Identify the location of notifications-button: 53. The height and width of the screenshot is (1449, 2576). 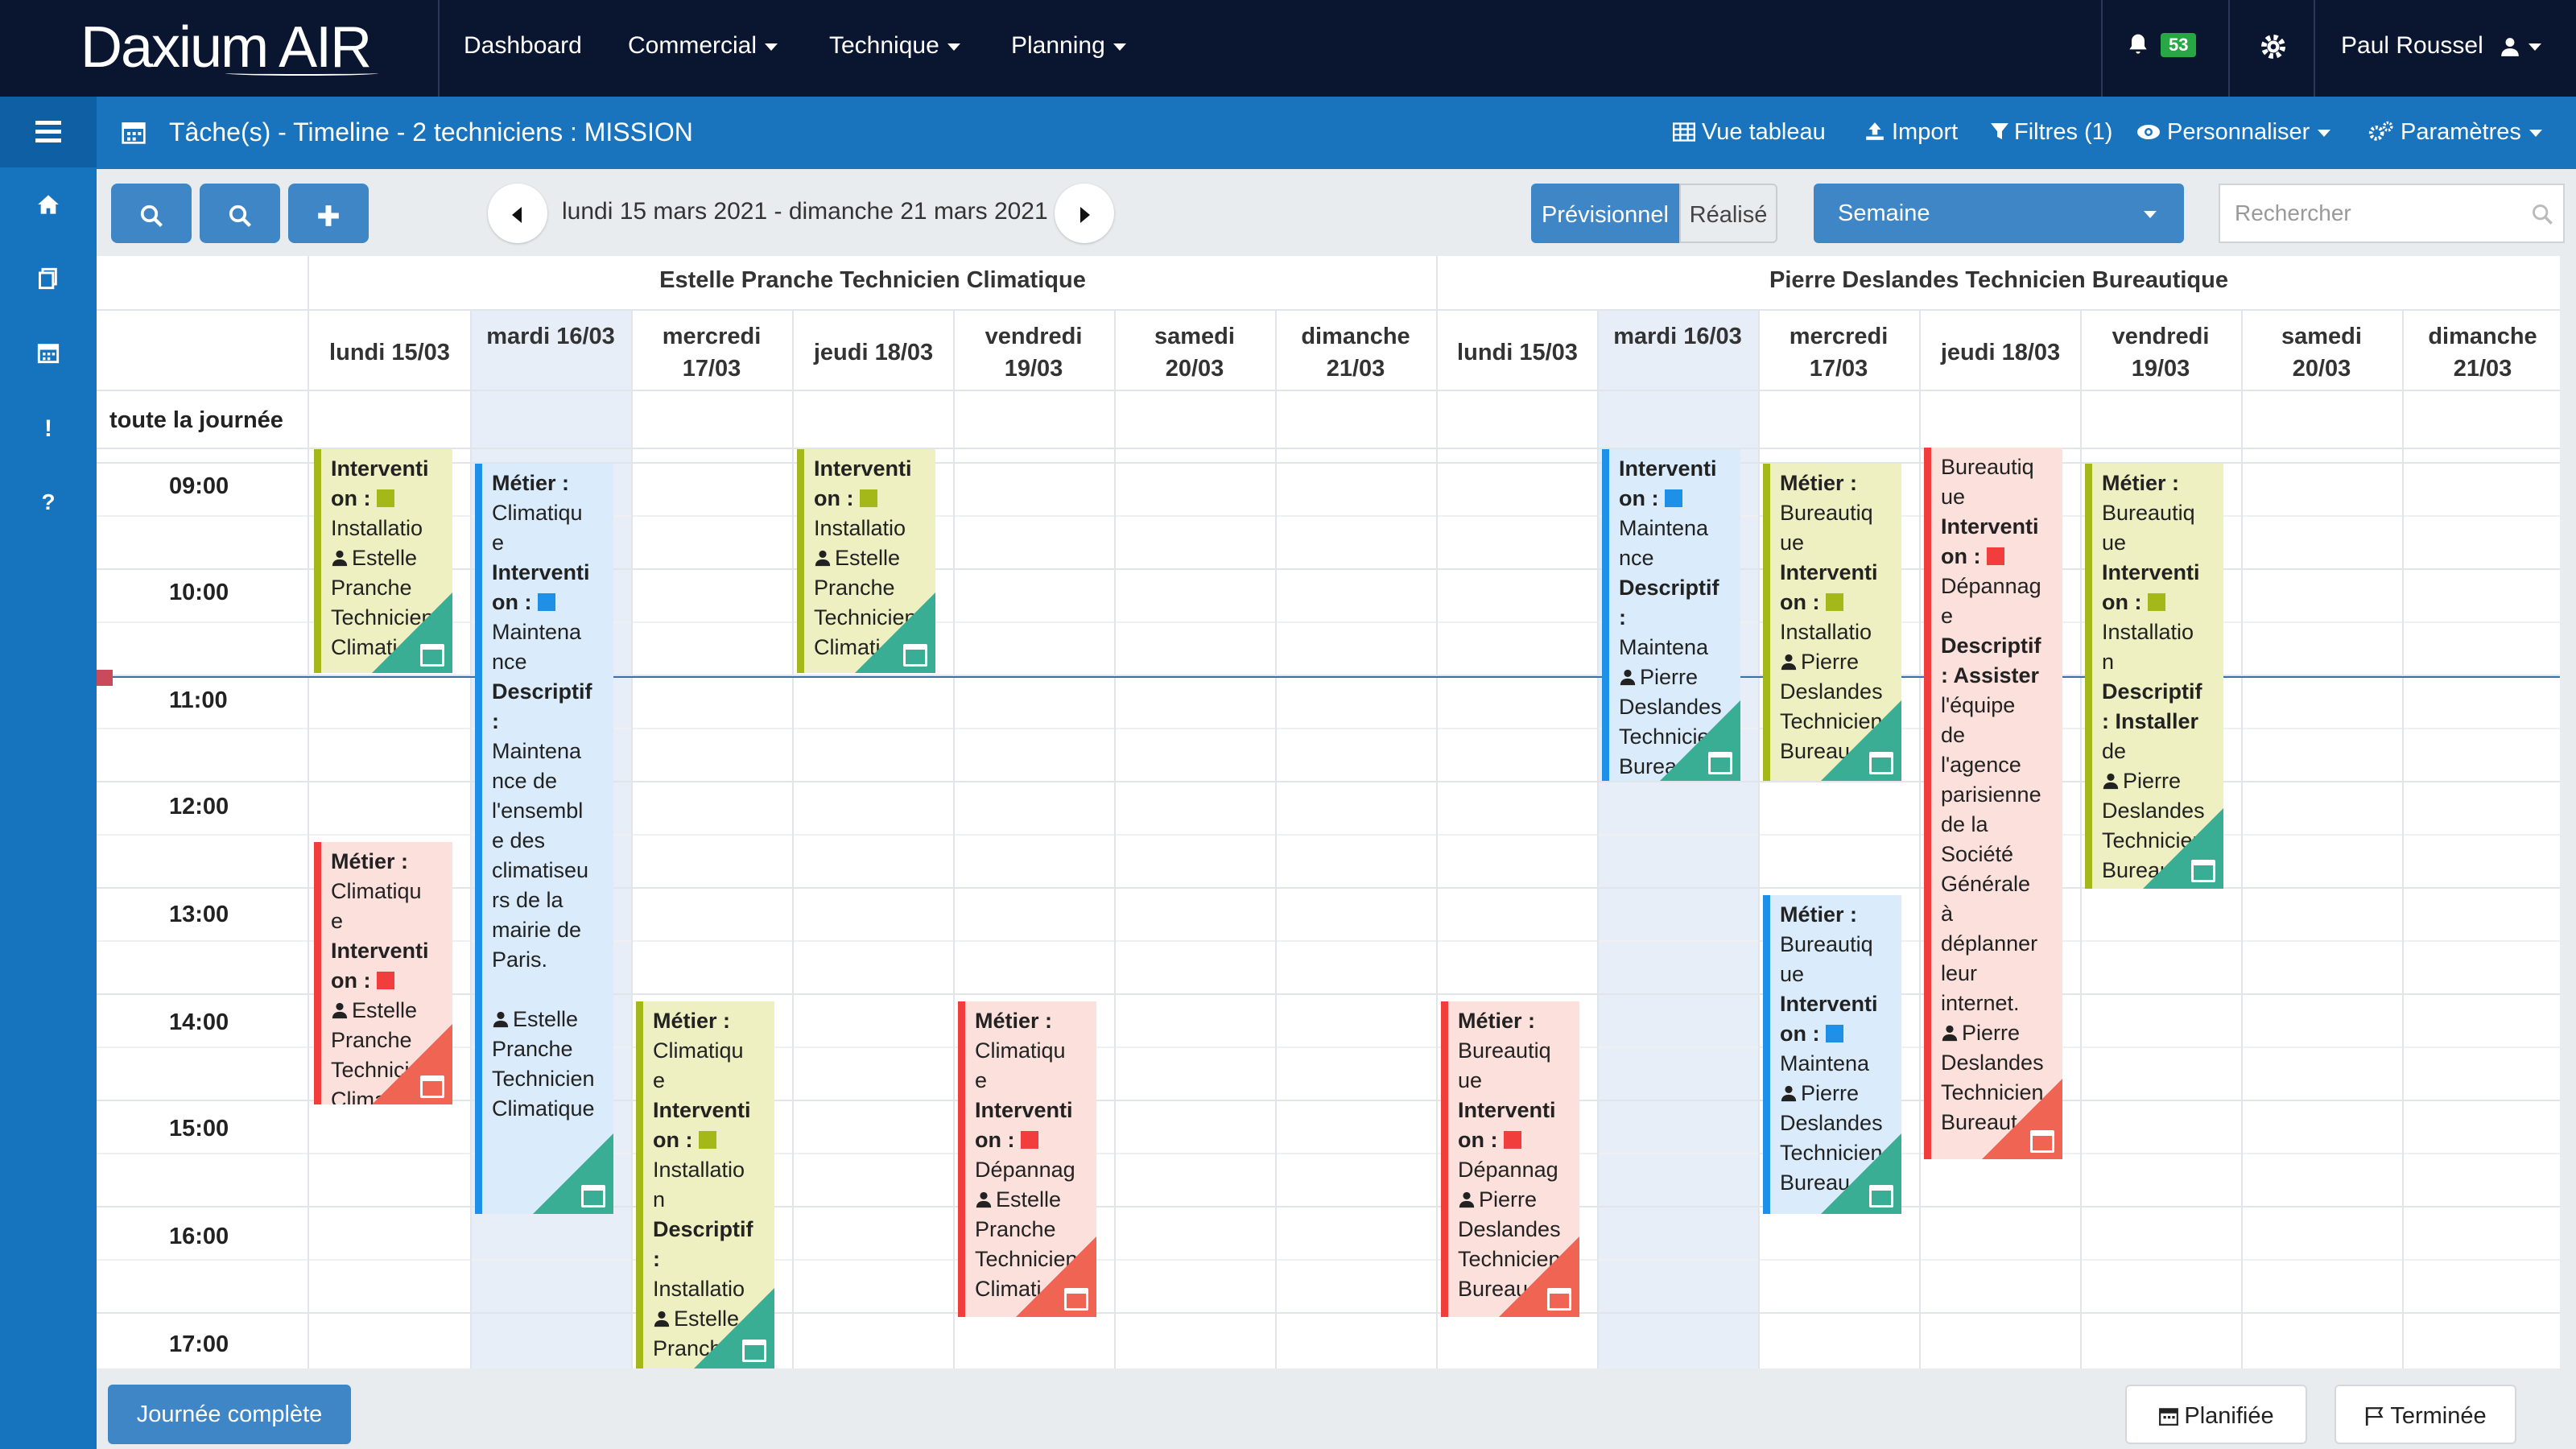
(2161, 44).